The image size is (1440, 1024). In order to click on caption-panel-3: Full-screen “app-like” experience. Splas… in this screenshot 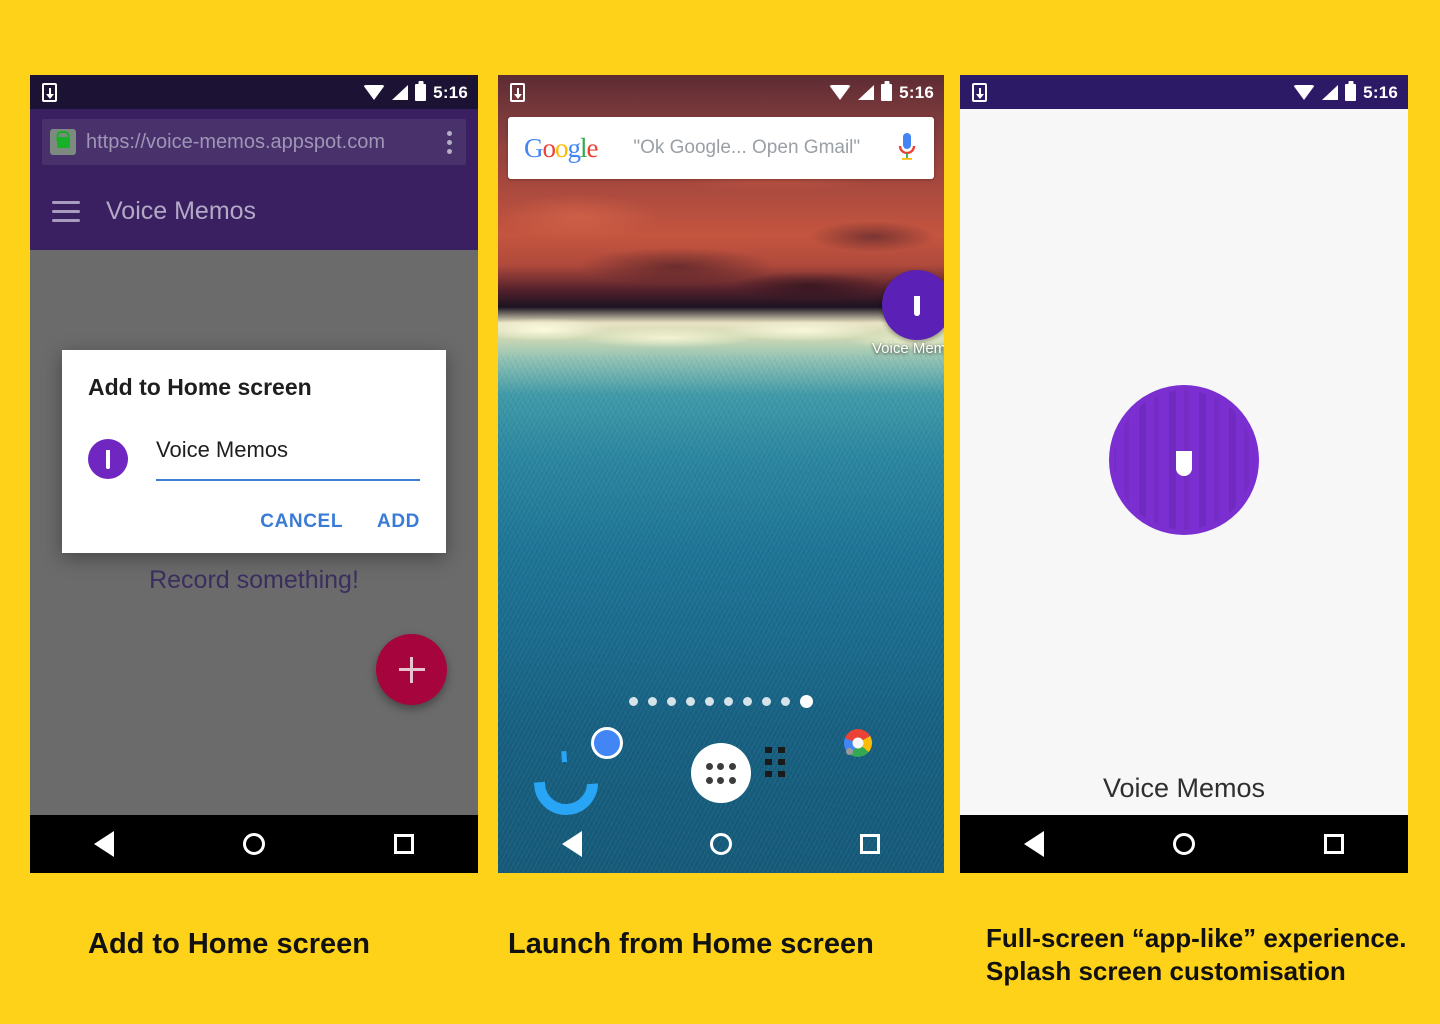, I will do `click(1196, 954)`.